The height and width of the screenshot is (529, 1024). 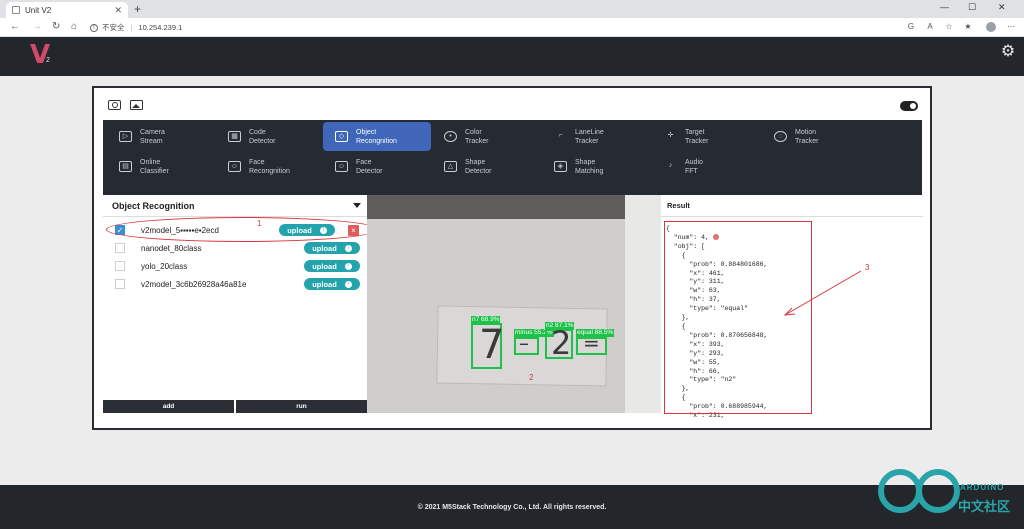 I want to click on tab-close-icon: ✕, so click(x=118, y=10).